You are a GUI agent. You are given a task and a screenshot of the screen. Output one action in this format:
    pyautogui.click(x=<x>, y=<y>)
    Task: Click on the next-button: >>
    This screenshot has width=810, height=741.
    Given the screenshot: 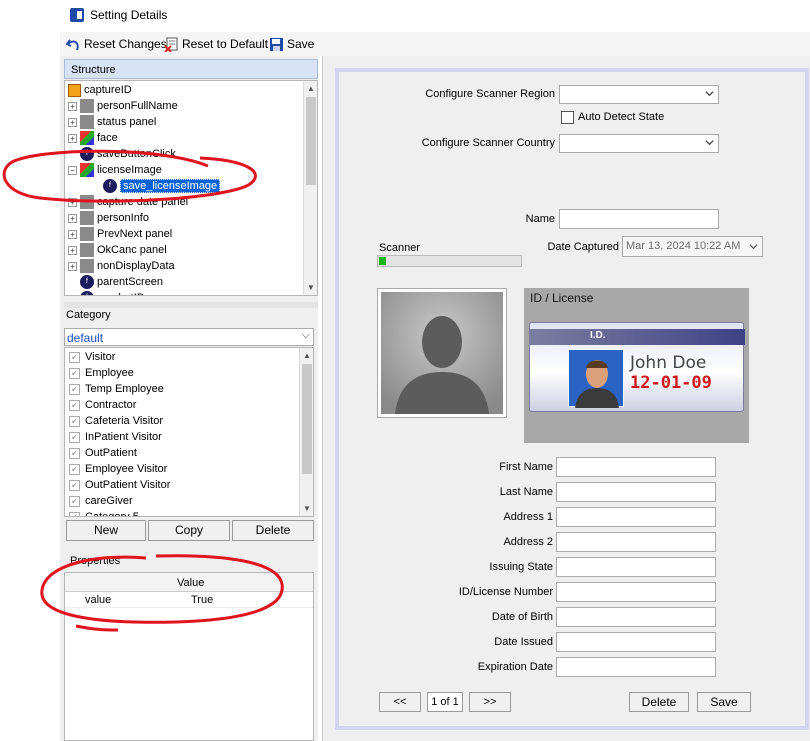 What is the action you would take?
    pyautogui.click(x=490, y=702)
    